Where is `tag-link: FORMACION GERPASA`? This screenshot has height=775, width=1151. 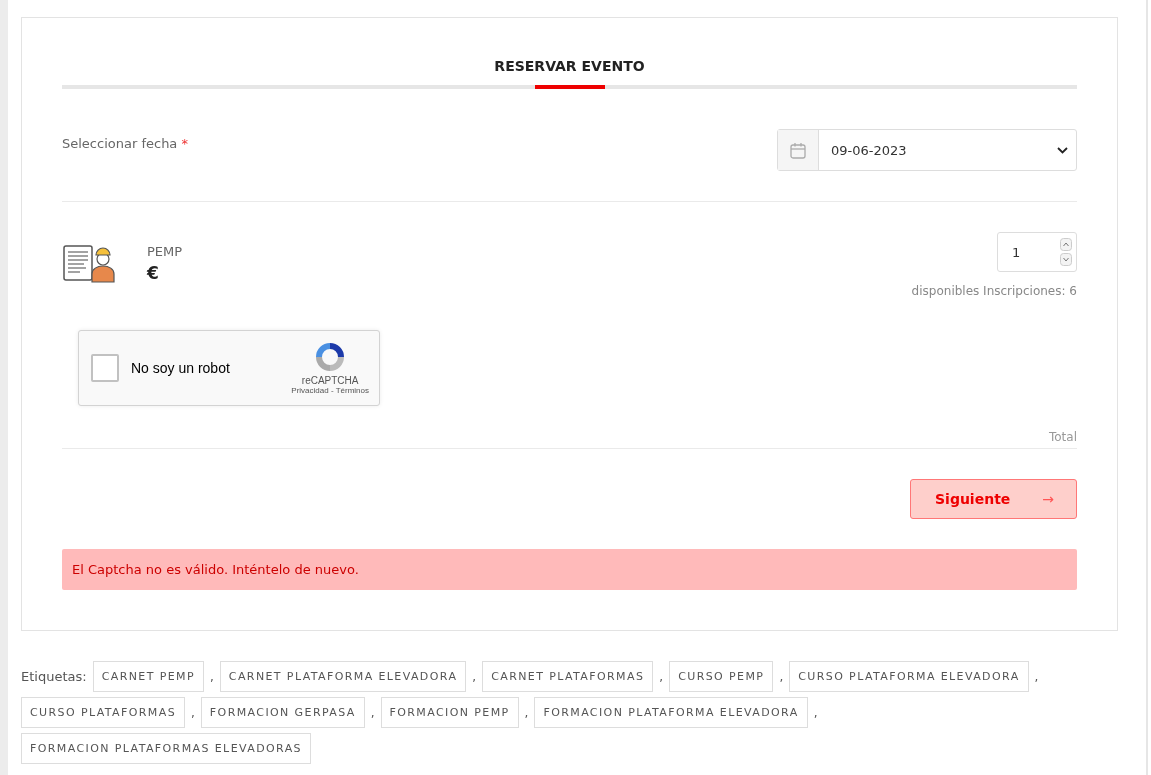 tag-link: FORMACION GERPASA is located at coordinates (282, 712).